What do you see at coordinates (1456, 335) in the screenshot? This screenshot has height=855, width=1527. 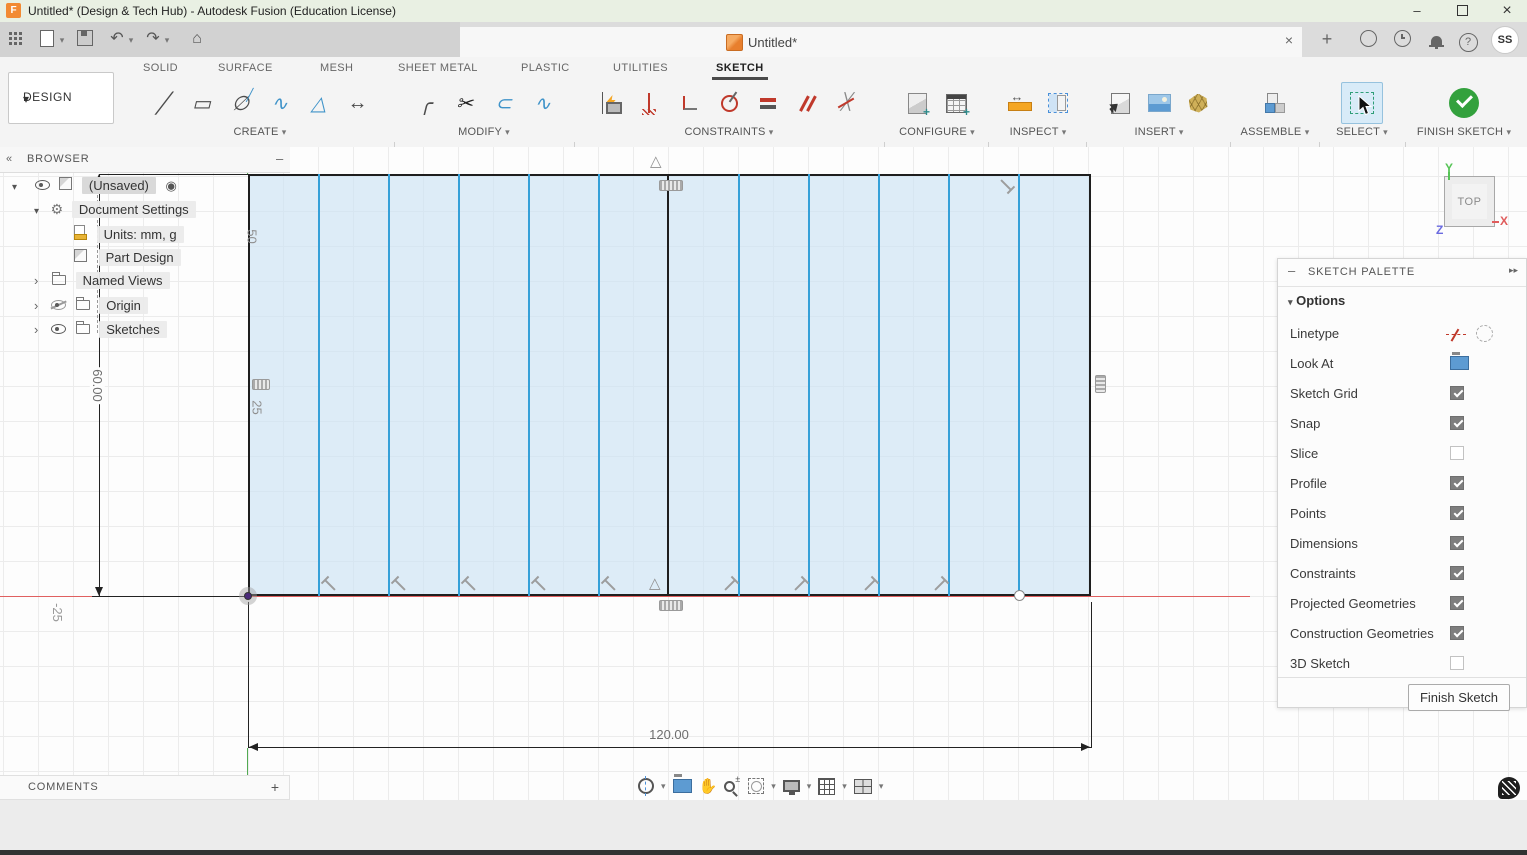 I see `centerline-linetype-icon` at bounding box center [1456, 335].